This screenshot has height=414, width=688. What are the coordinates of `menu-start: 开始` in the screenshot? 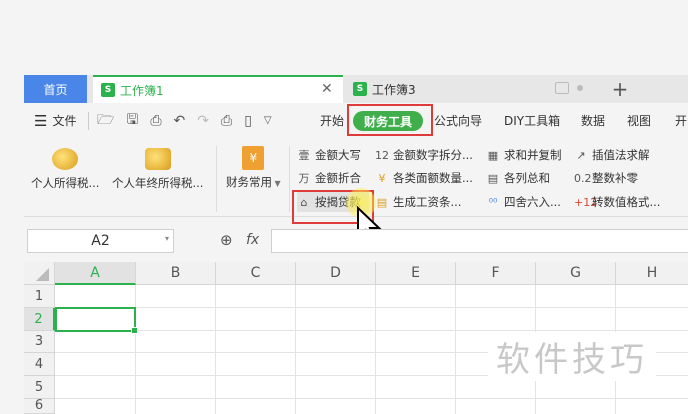 It's located at (332, 120).